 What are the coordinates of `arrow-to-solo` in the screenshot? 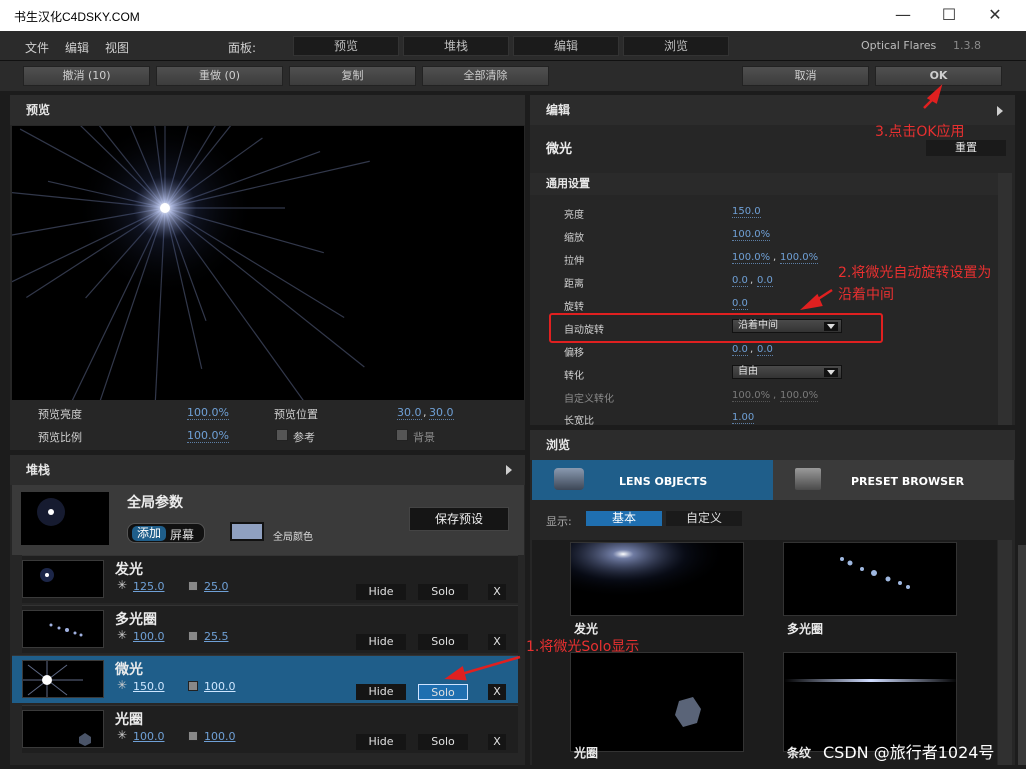 It's located at (489, 666).